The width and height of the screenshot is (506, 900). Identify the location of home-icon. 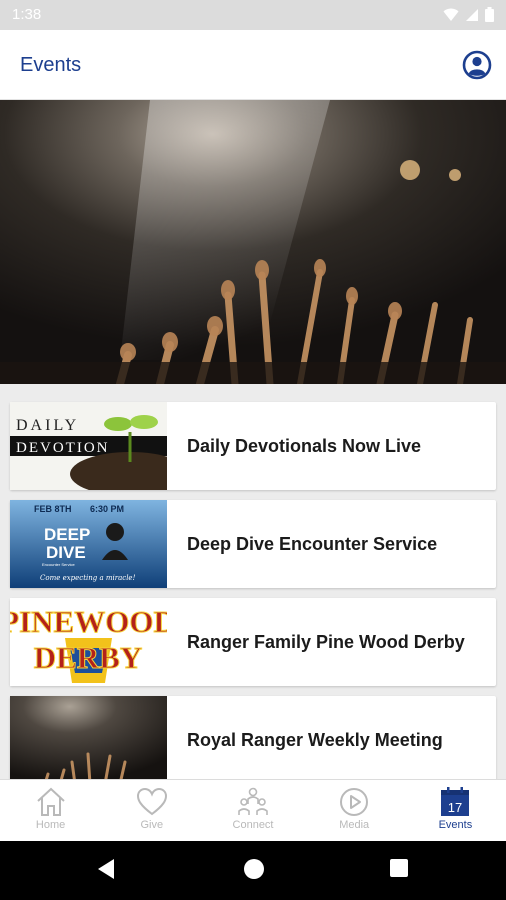
(50, 801).